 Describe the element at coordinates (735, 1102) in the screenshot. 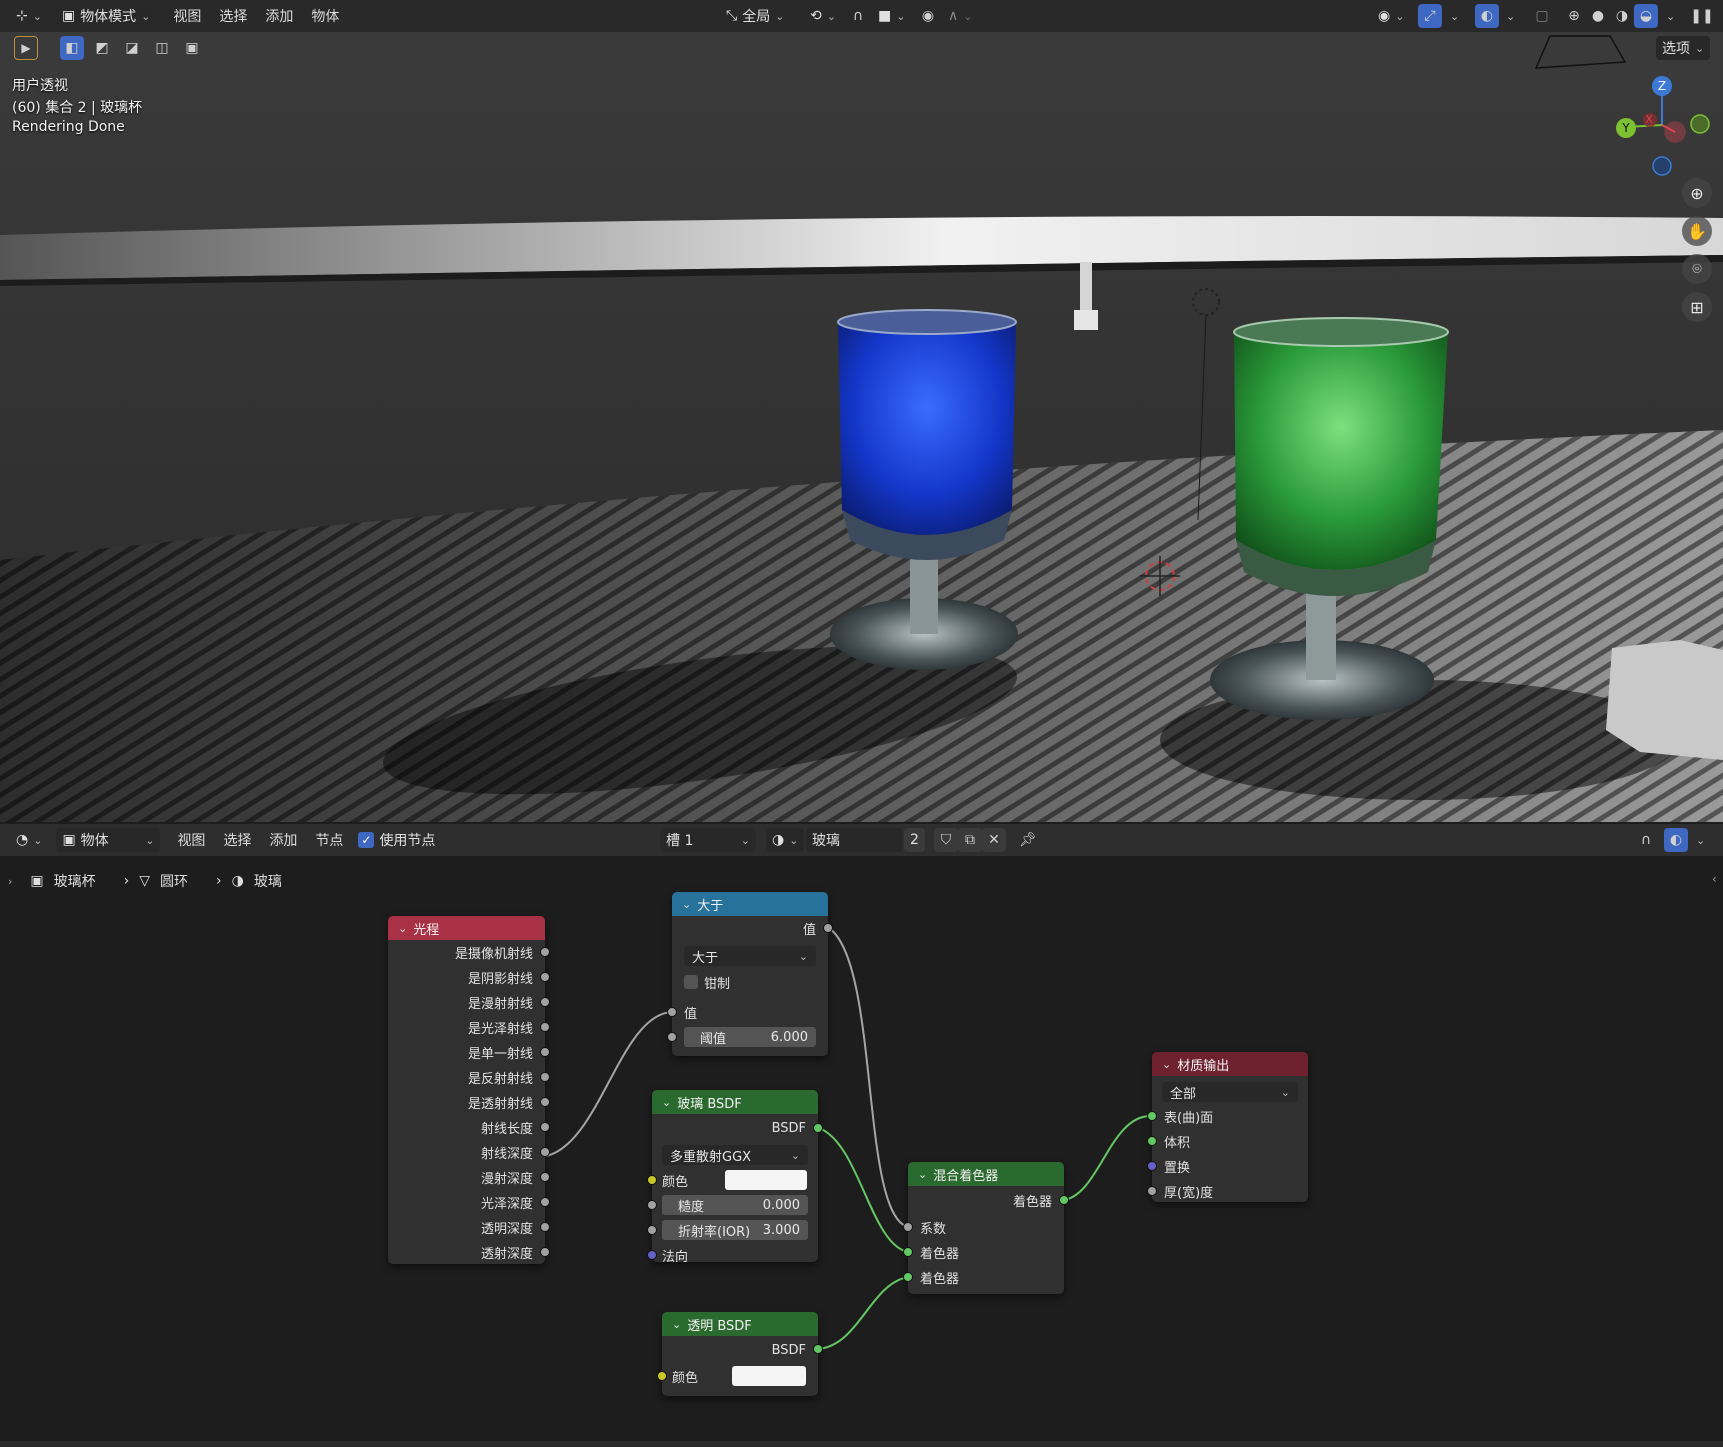

I see `node-header: ⌄ 玻璃 BSDF` at that location.